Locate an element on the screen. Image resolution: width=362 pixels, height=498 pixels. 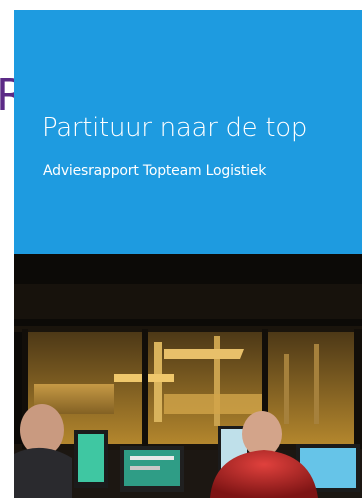
cover-title: Partituur naar de top is located at coordinates (175, 128).